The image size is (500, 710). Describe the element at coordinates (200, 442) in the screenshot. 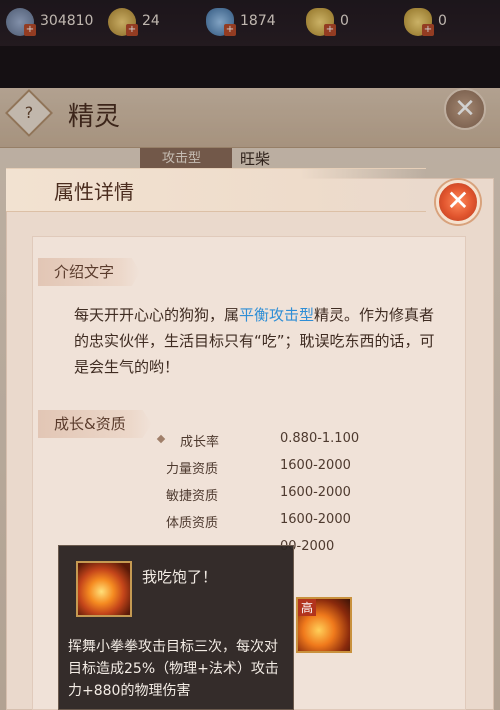

I see `stat-label: 成长率` at that location.